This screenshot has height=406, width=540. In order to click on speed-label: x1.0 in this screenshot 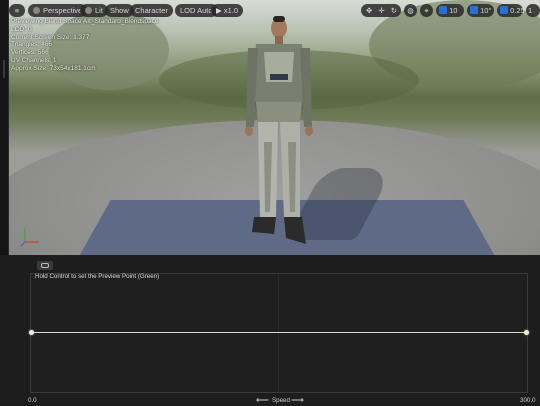, I will do `click(231, 10)`.